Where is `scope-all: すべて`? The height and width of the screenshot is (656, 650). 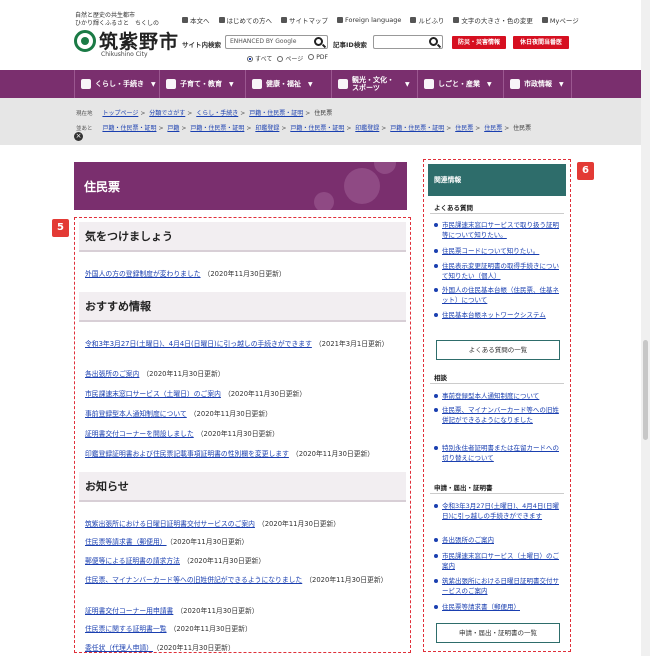 scope-all: すべて is located at coordinates (259, 58).